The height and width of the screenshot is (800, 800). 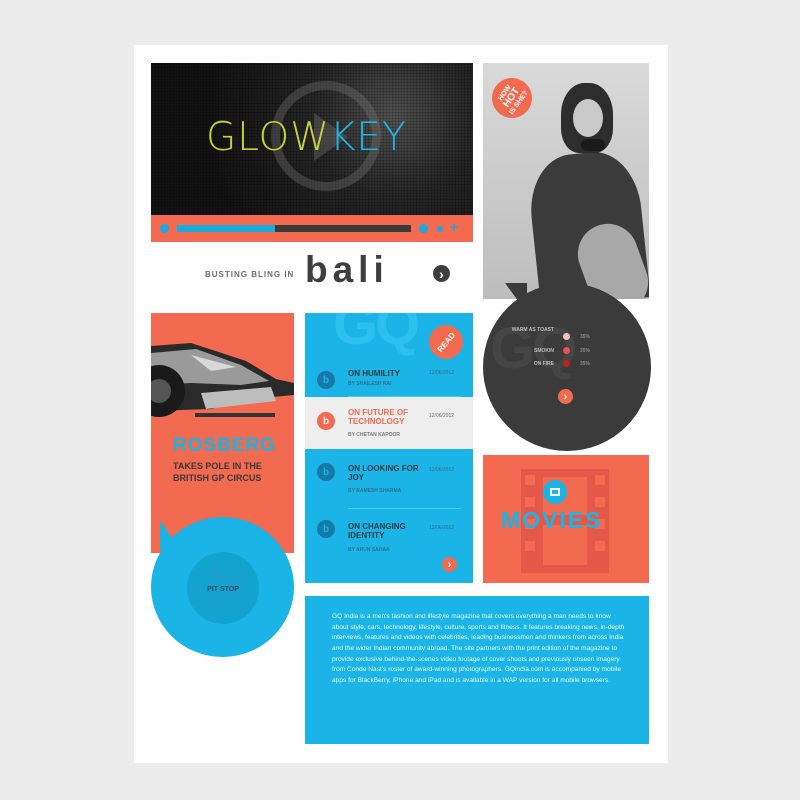 What do you see at coordinates (375, 491) in the screenshot?
I see `article-byline: BY RAMESH SHARMA` at bounding box center [375, 491].